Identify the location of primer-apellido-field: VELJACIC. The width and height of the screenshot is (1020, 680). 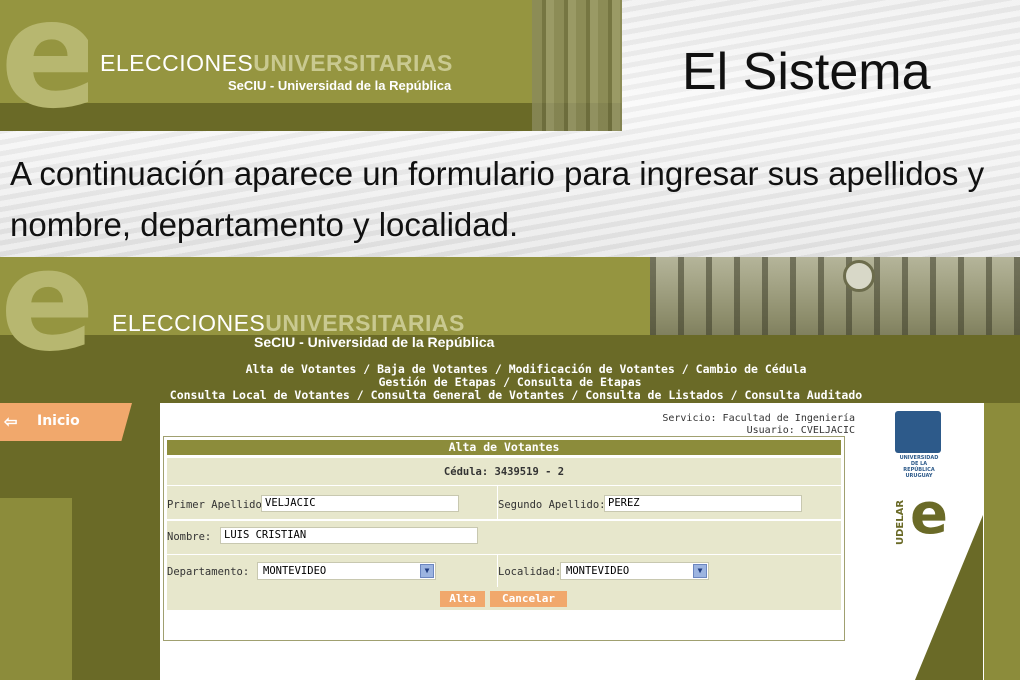
(360, 503).